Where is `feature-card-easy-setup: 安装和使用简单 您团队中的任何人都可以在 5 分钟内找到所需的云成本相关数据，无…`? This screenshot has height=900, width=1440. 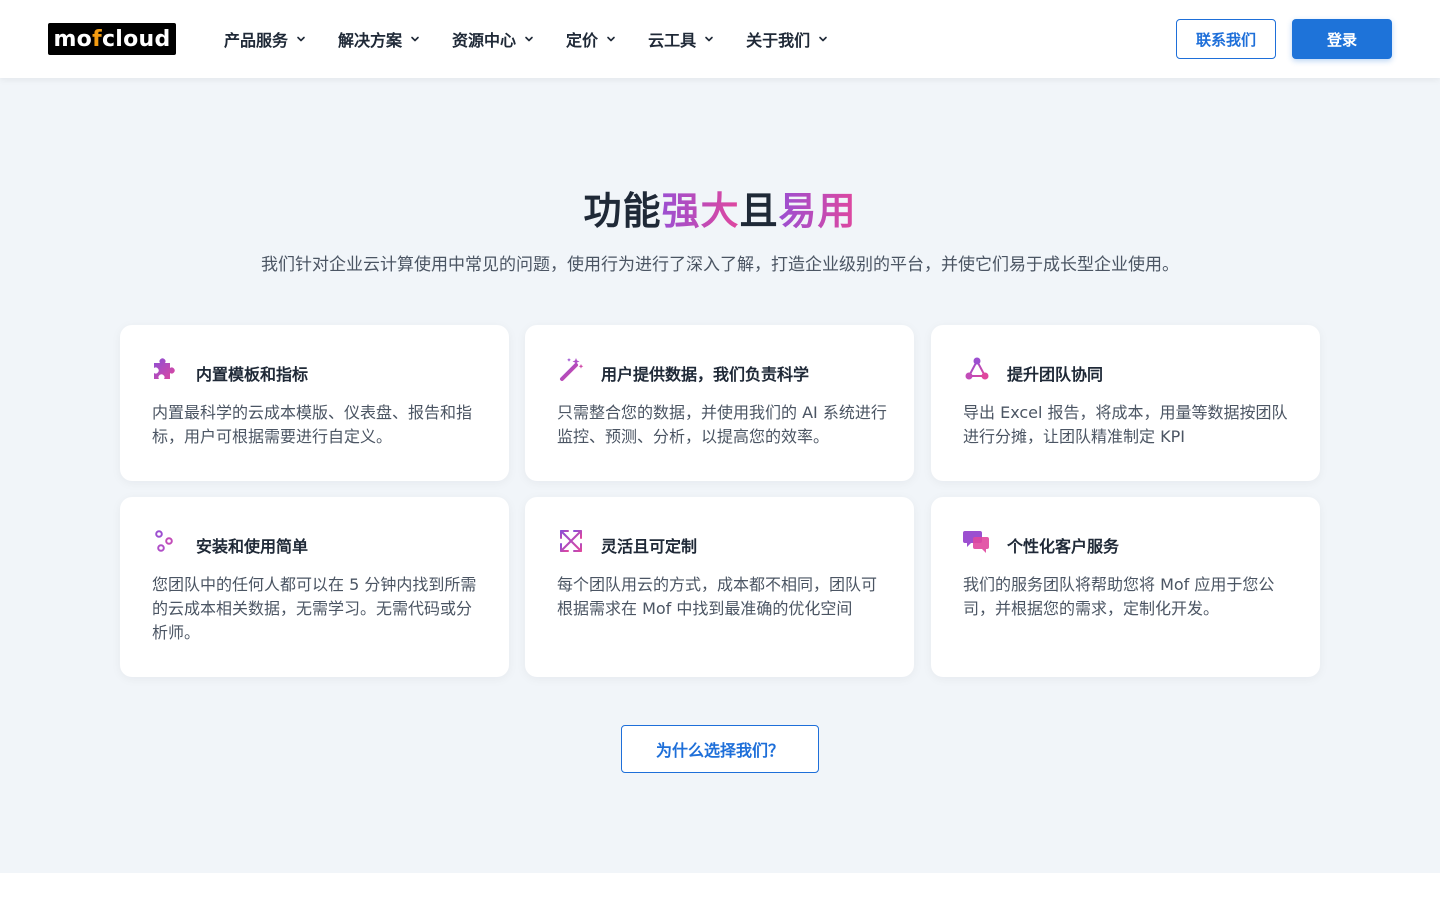
feature-card-easy-setup: 安装和使用简单 您团队中的任何人都可以在 5 分钟内找到所需的云成本相关数据，无… is located at coordinates (314, 587).